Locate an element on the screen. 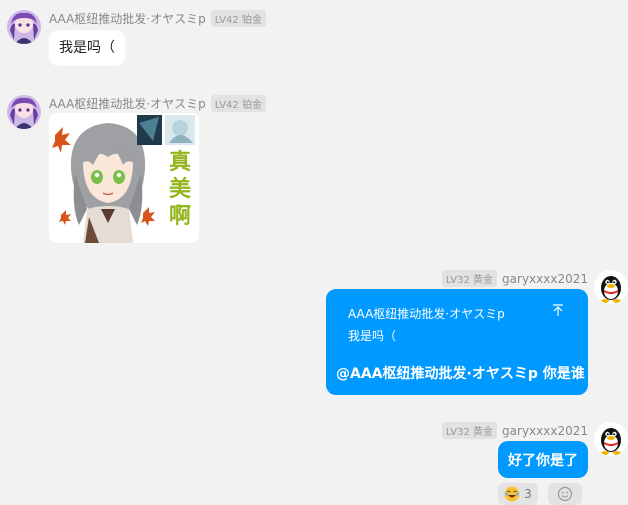 The image size is (628, 505). message-text: @AAA枢纽推动批发·オヤスミp 你是谁 is located at coordinates (460, 374).